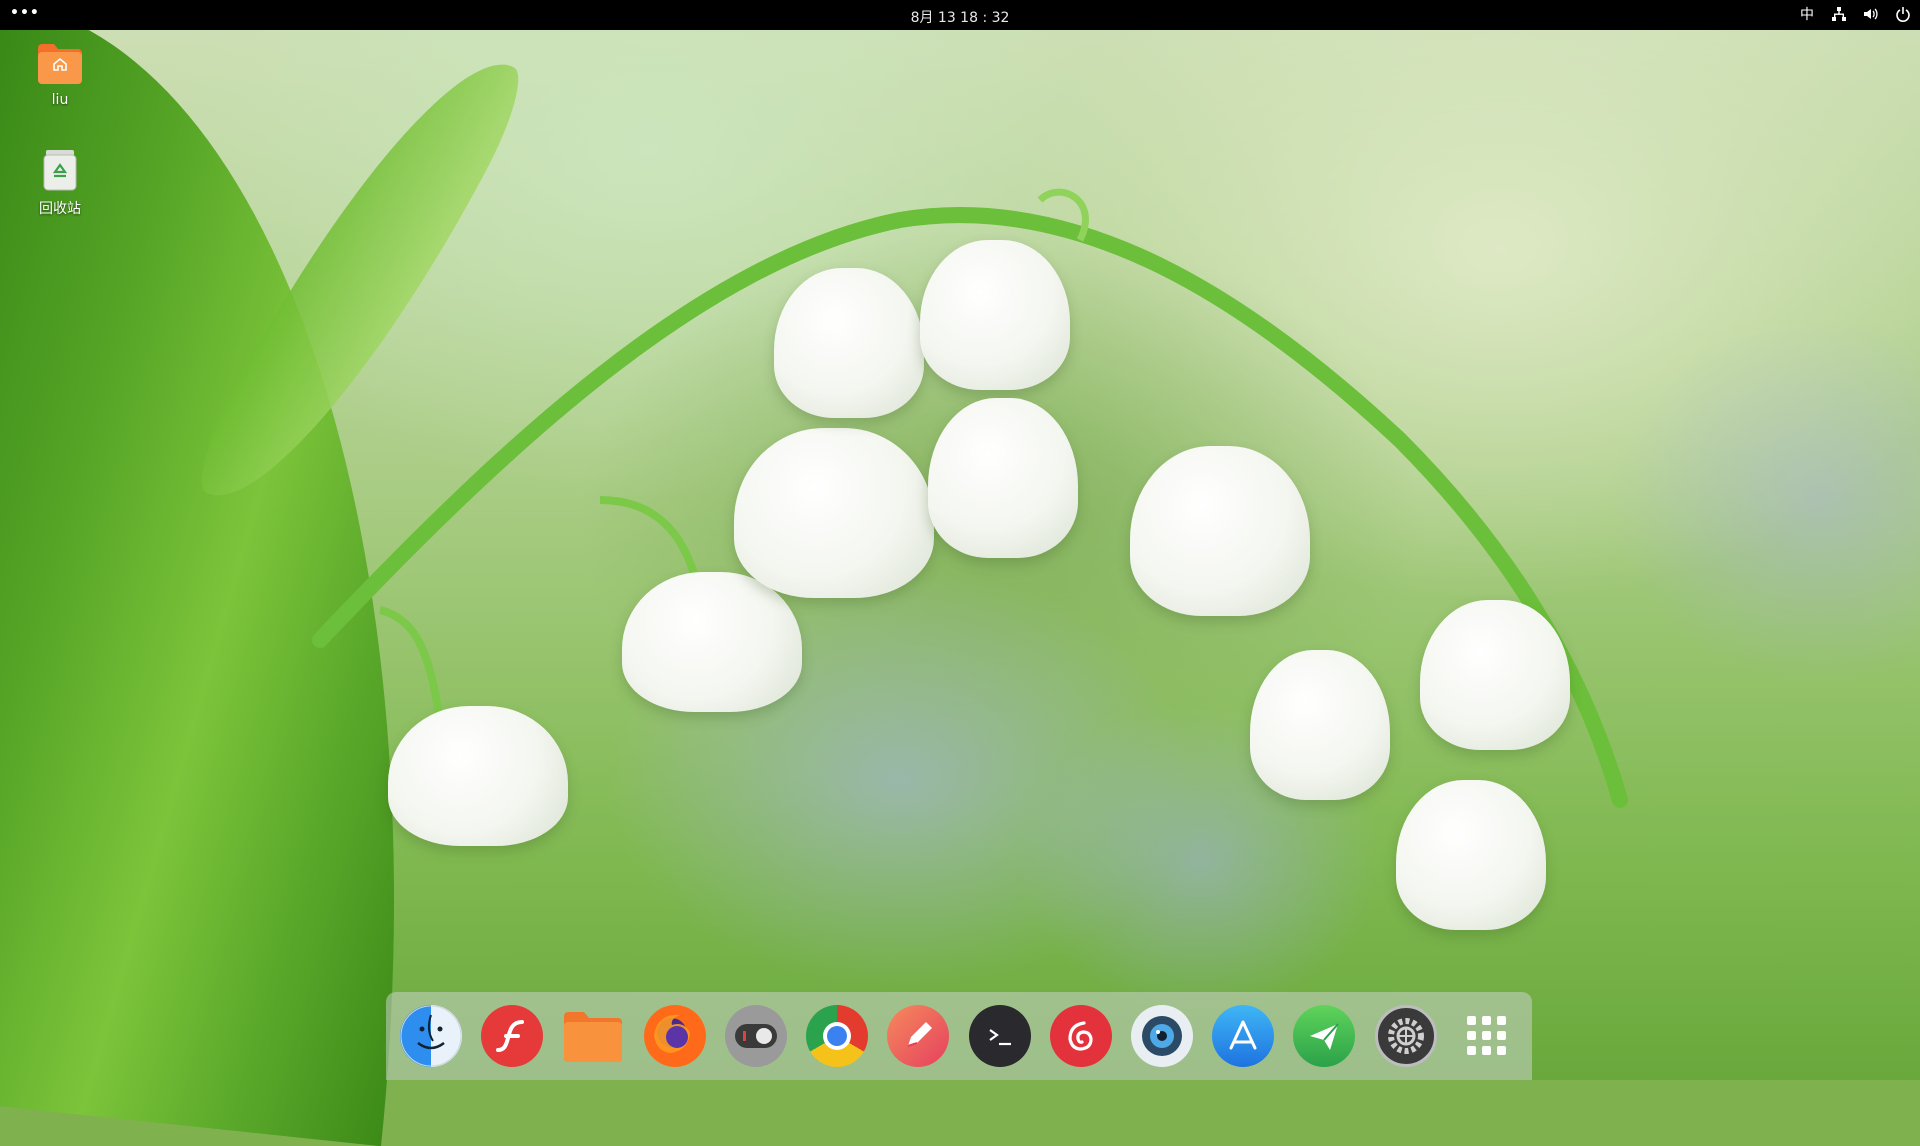  What do you see at coordinates (60, 100) in the screenshot?
I see `desktop-icon-label: liu` at bounding box center [60, 100].